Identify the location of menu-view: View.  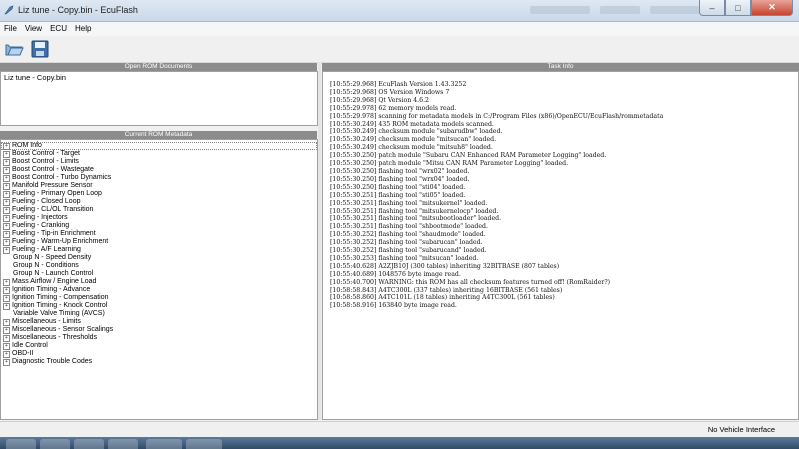
(33, 28).